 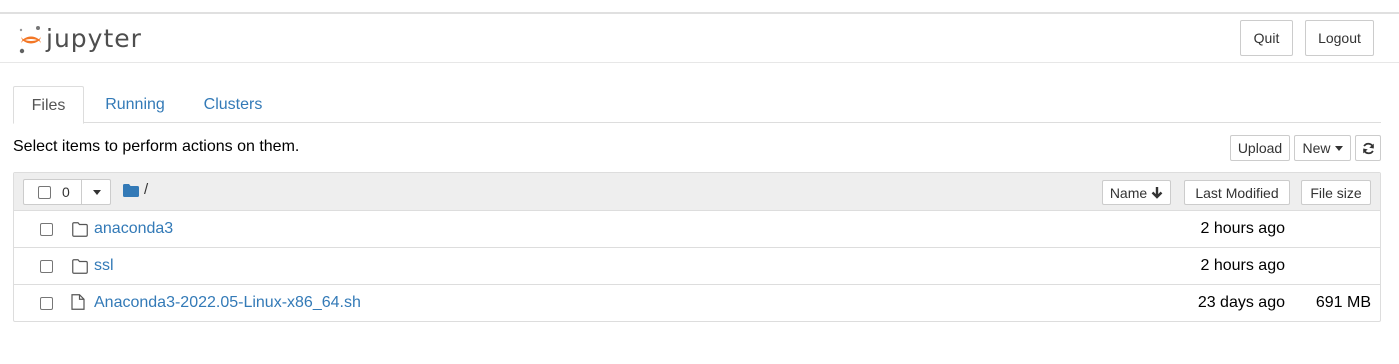 I want to click on jupyter-logo-icon, so click(x=30, y=40).